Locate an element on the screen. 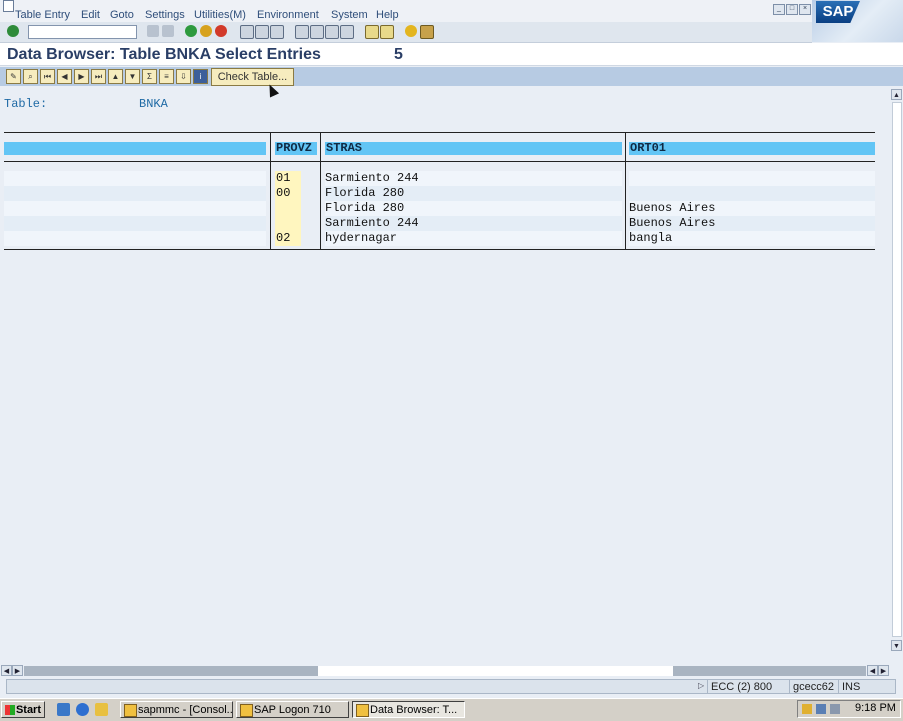 Image resolution: width=903 pixels, height=721 pixels. menu-system: System is located at coordinates (349, 15).